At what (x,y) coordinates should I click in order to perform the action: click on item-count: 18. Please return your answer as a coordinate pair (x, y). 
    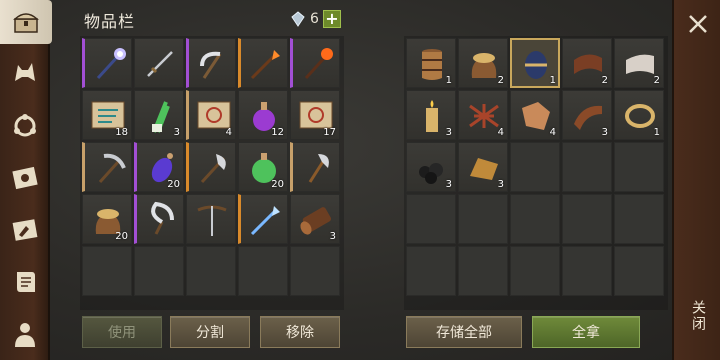
    Looking at the image, I should click on (121, 132).